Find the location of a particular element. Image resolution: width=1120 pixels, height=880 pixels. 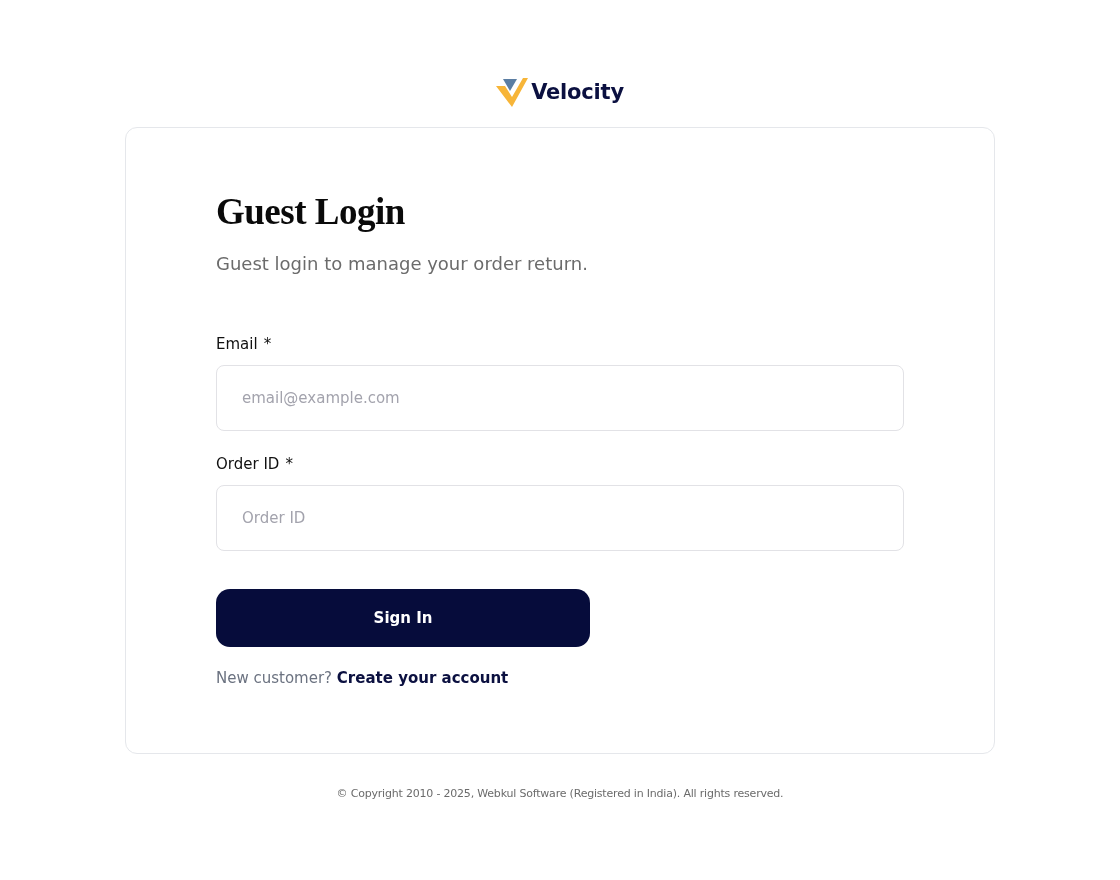

field-label: Email is located at coordinates (237, 344).